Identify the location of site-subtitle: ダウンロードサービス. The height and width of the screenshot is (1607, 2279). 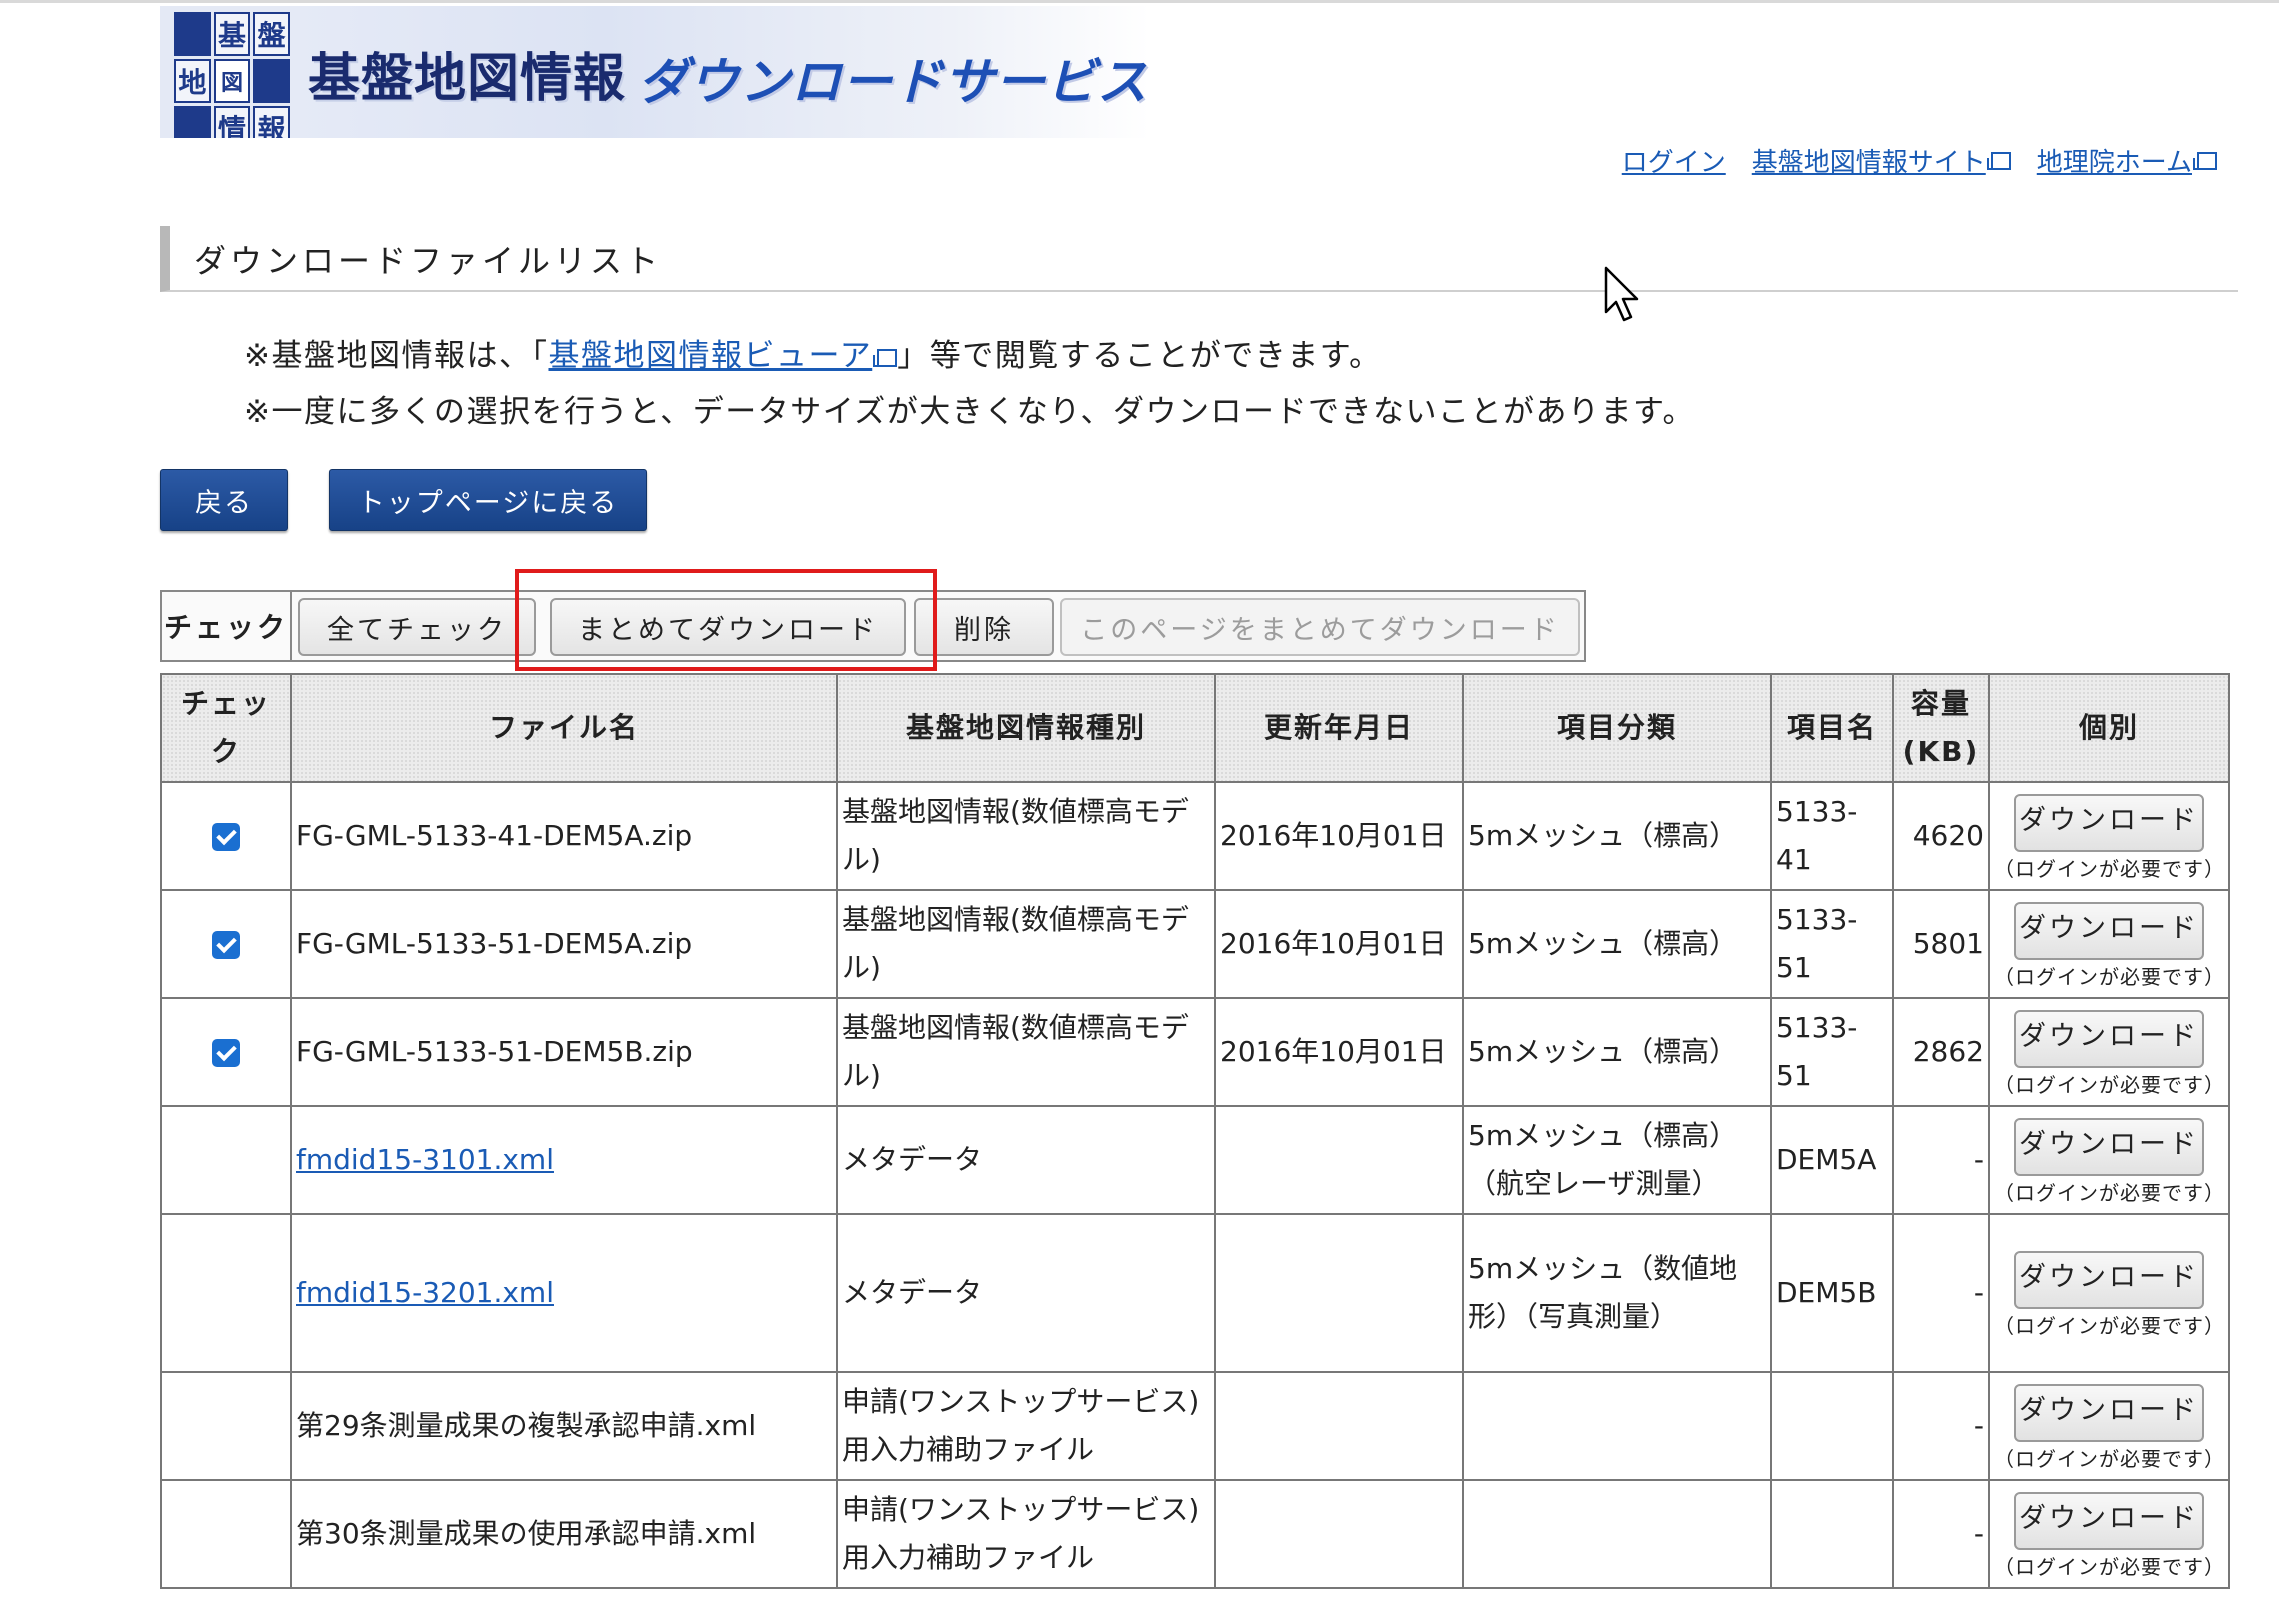
(893, 82).